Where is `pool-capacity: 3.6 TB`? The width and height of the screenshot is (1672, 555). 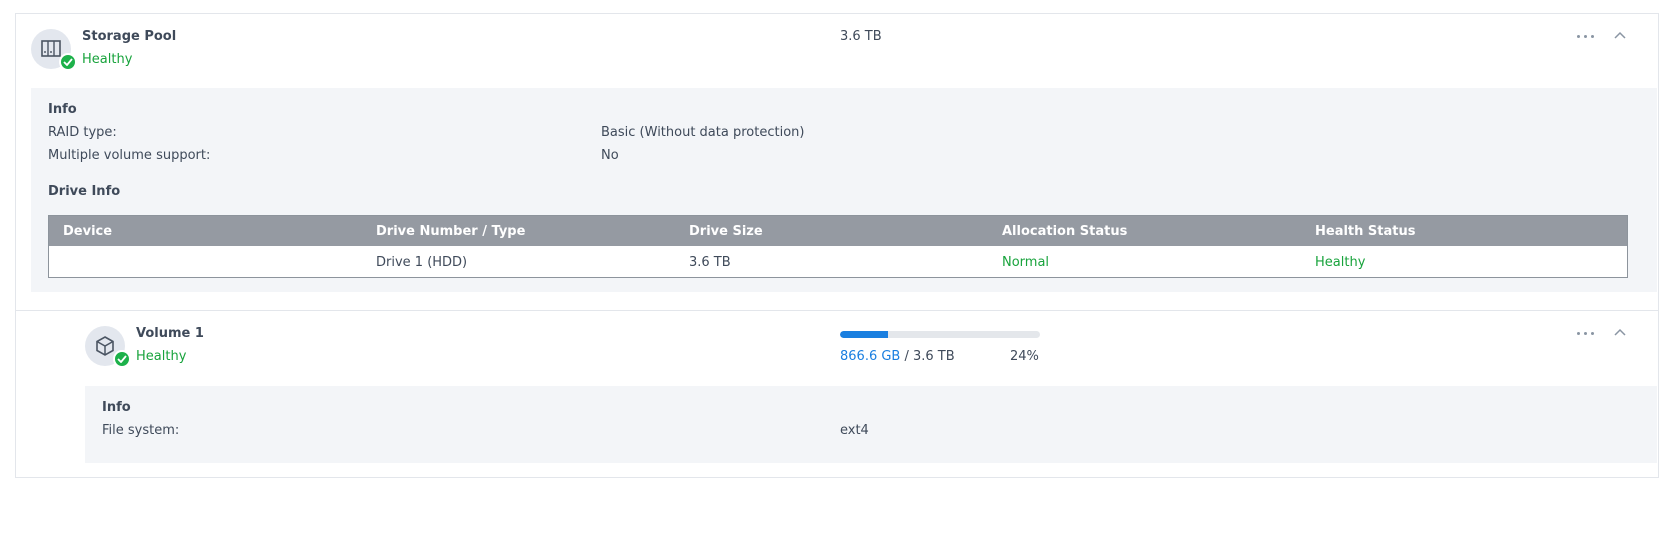 pool-capacity: 3.6 TB is located at coordinates (861, 36).